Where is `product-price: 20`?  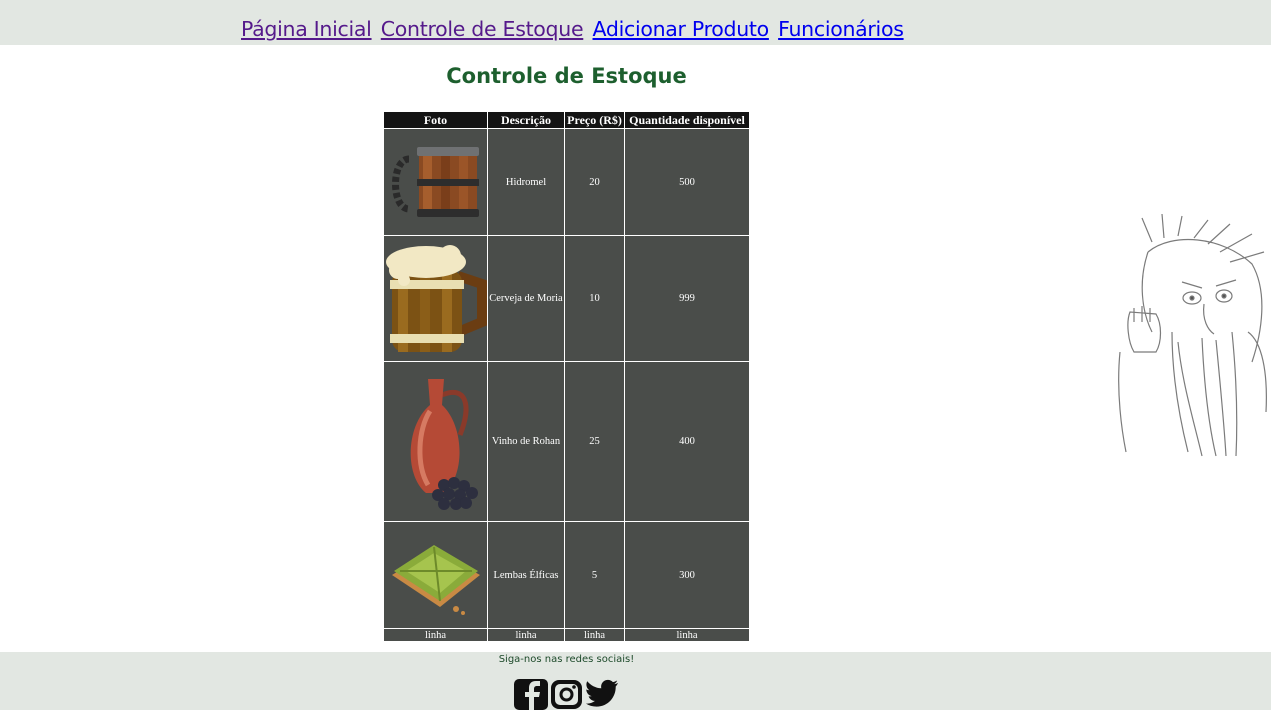
product-price: 20 is located at coordinates (594, 182).